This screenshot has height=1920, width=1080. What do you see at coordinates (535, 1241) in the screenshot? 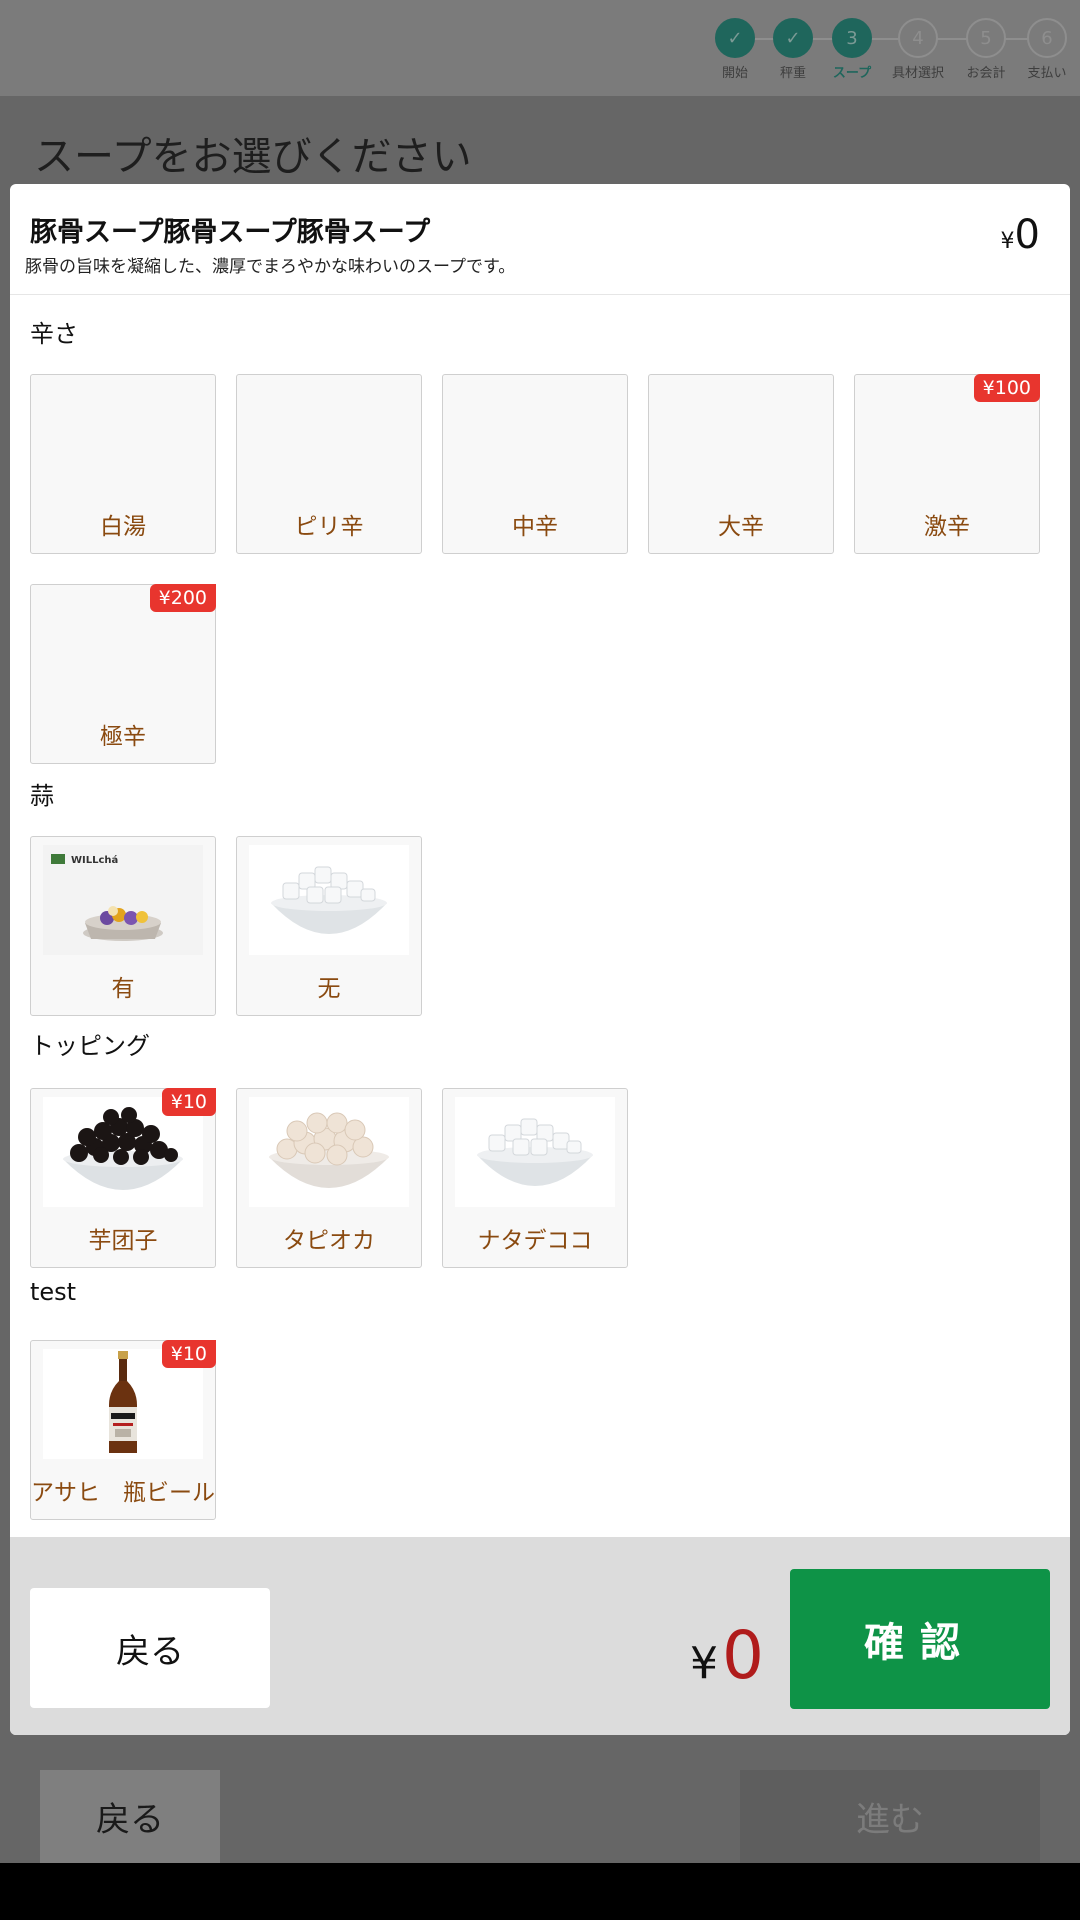
I see `option-name: ナタデココ` at bounding box center [535, 1241].